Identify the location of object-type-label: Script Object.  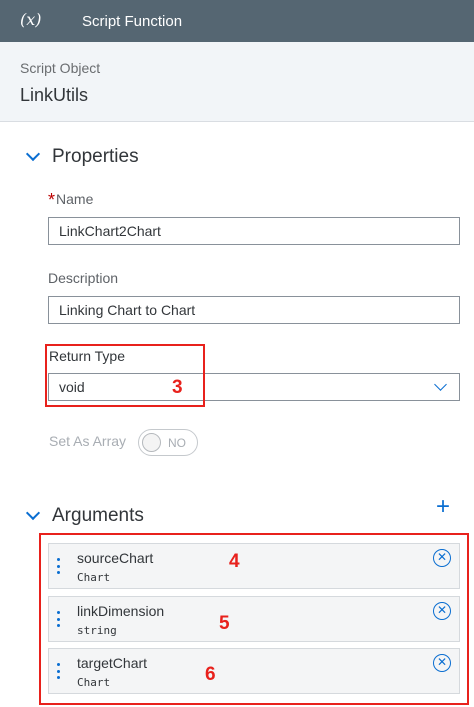
(60, 68).